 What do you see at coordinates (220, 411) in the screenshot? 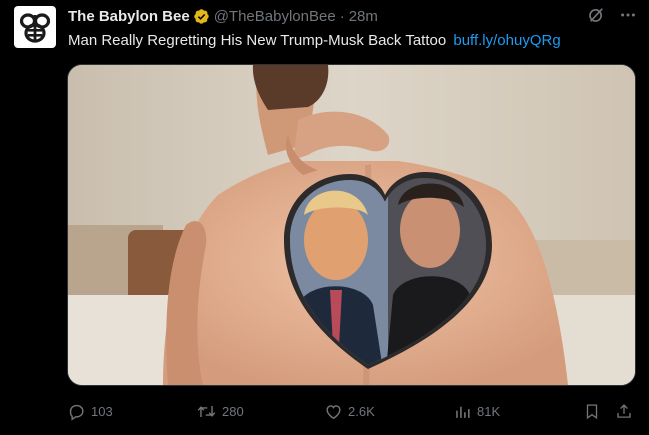
I see `repost-button: 280` at bounding box center [220, 411].